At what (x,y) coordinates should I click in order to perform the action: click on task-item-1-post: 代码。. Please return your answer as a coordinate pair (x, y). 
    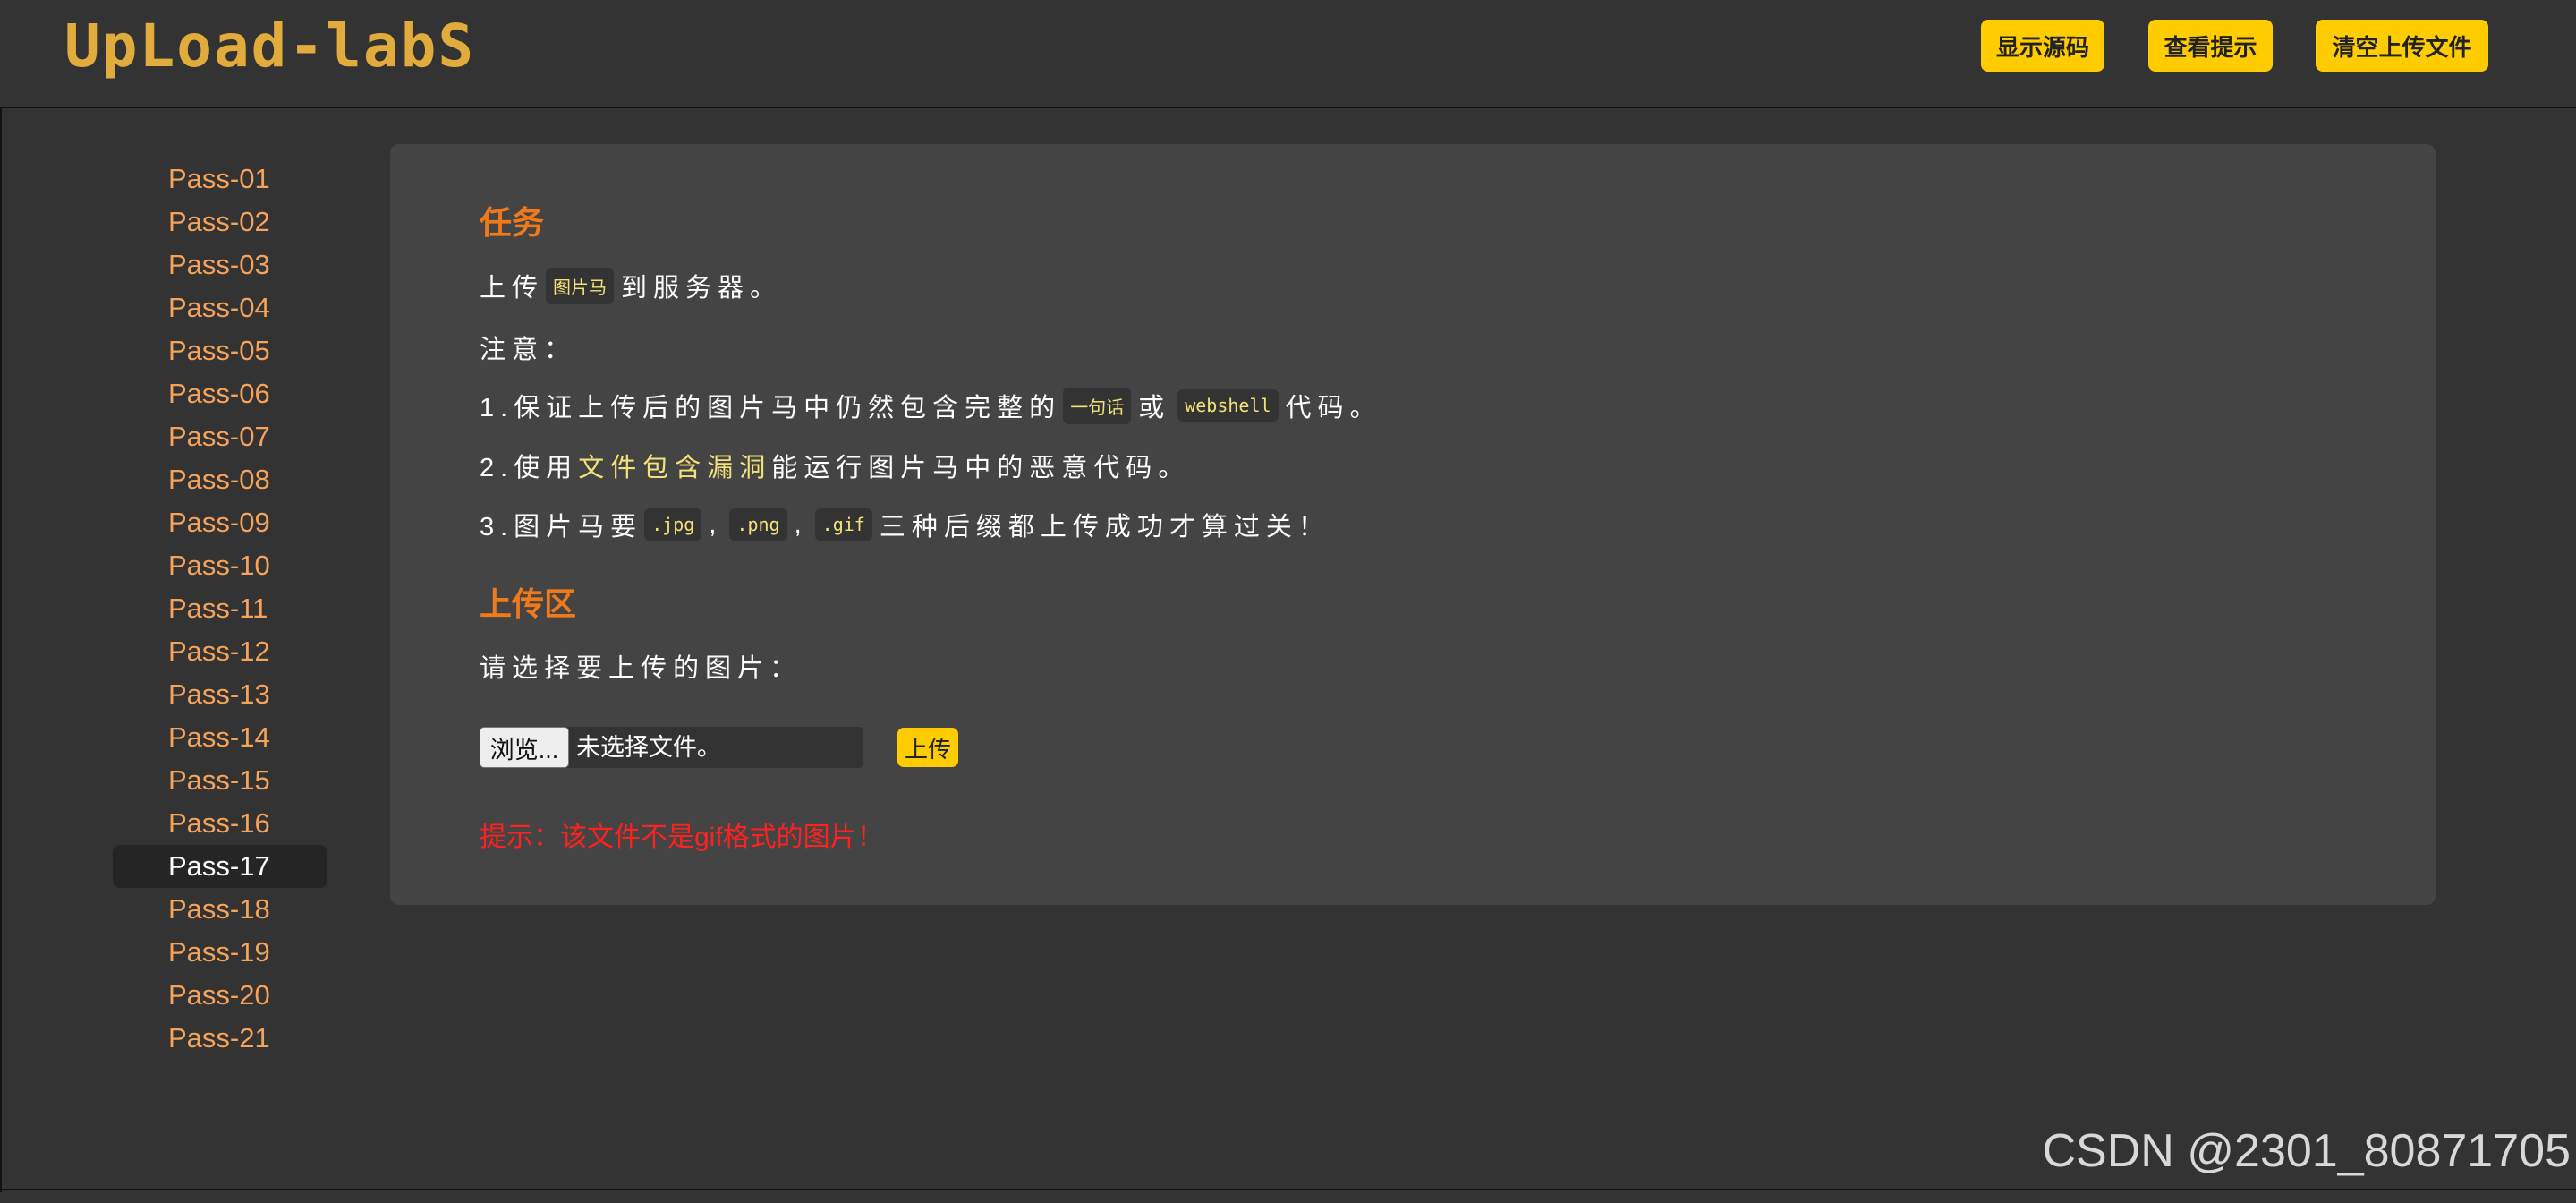
    Looking at the image, I should click on (1333, 408).